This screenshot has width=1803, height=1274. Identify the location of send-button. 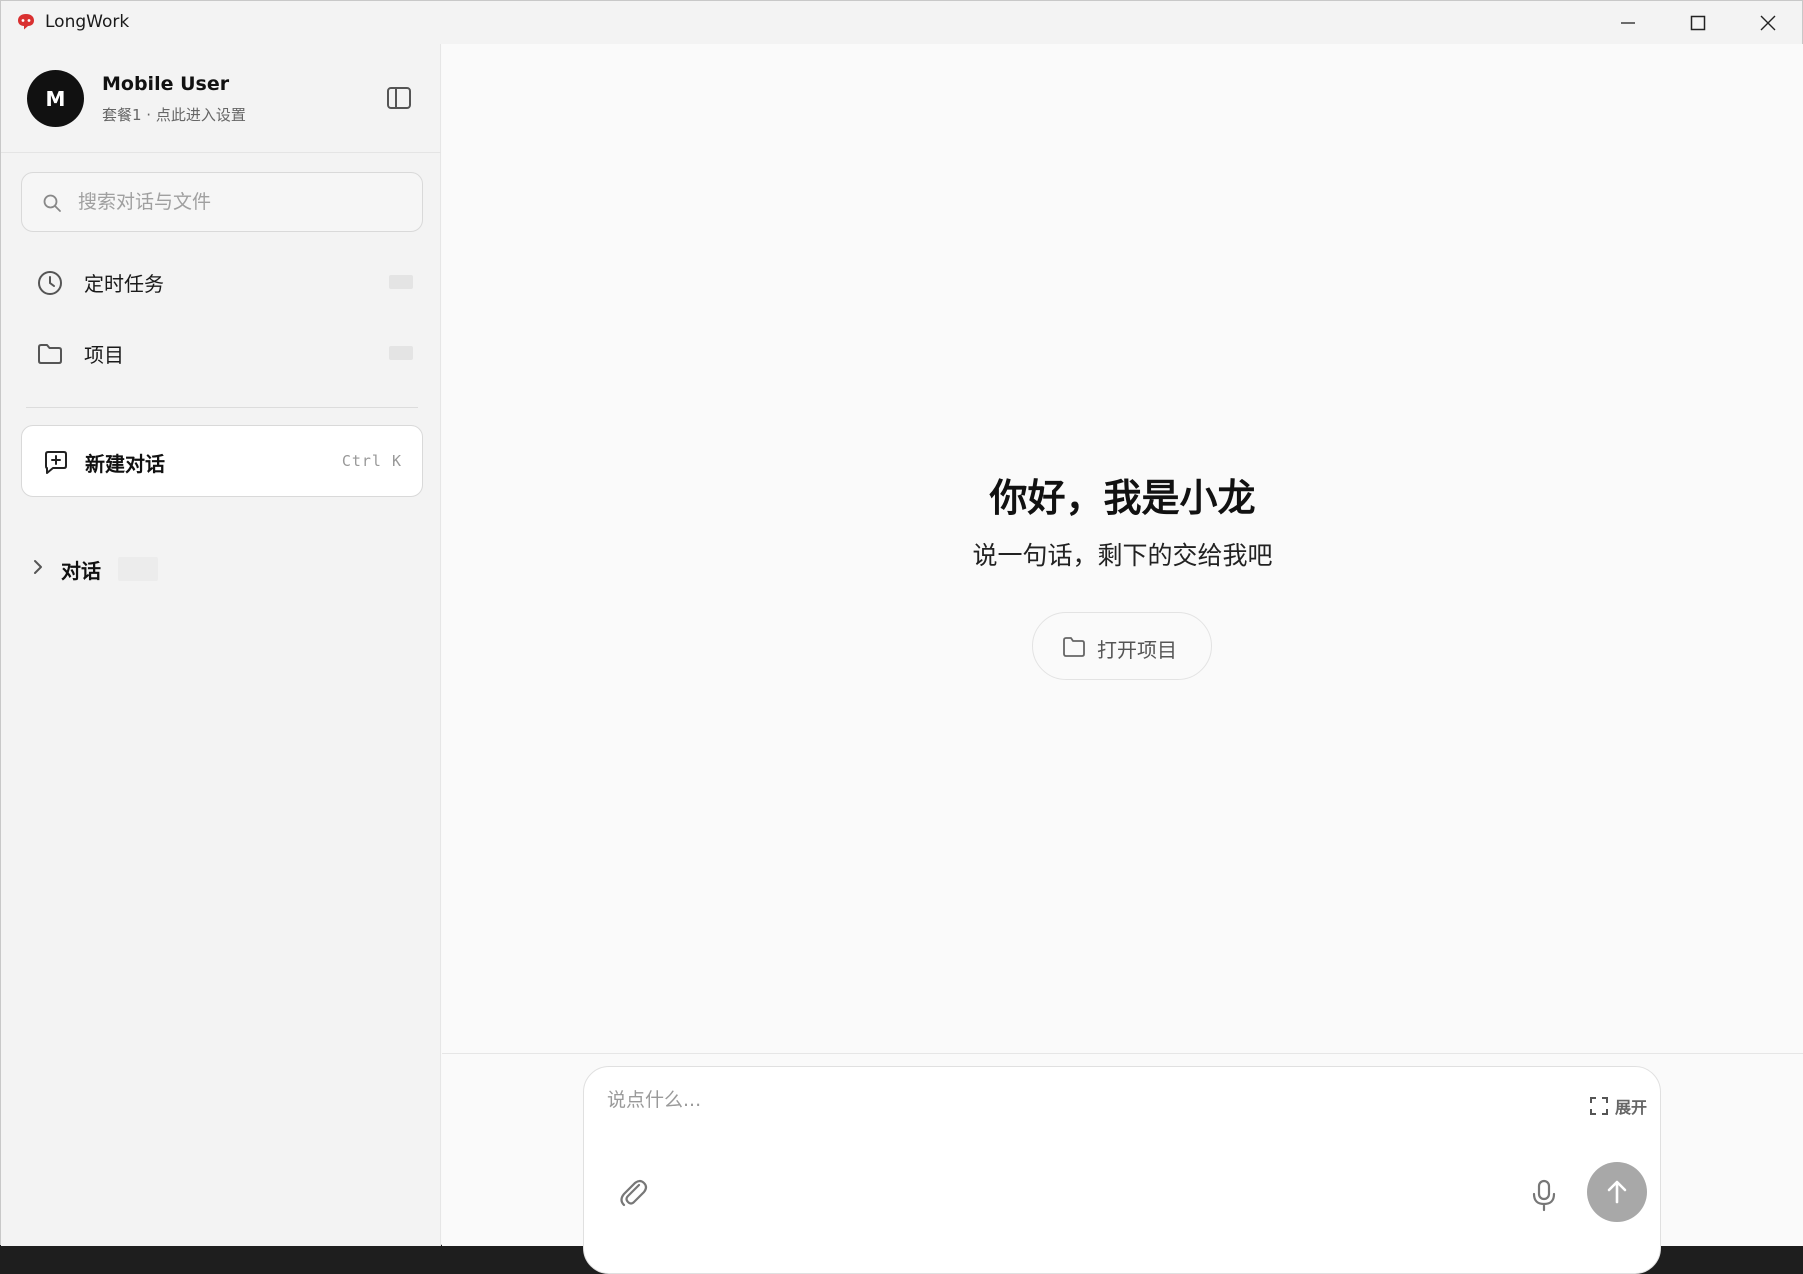
(1617, 1192).